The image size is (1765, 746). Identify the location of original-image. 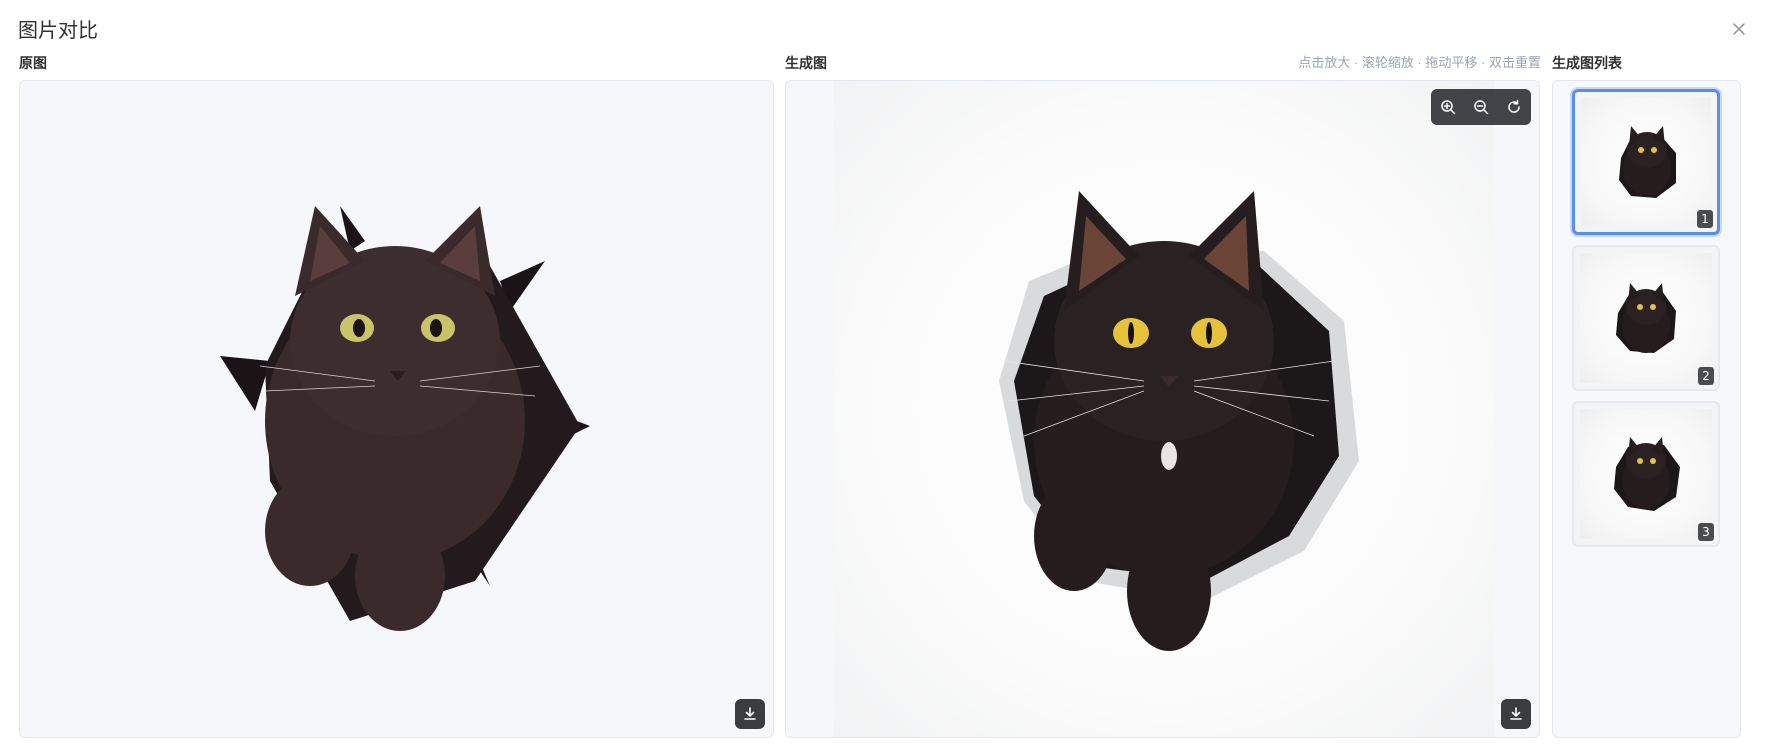
(405, 418).